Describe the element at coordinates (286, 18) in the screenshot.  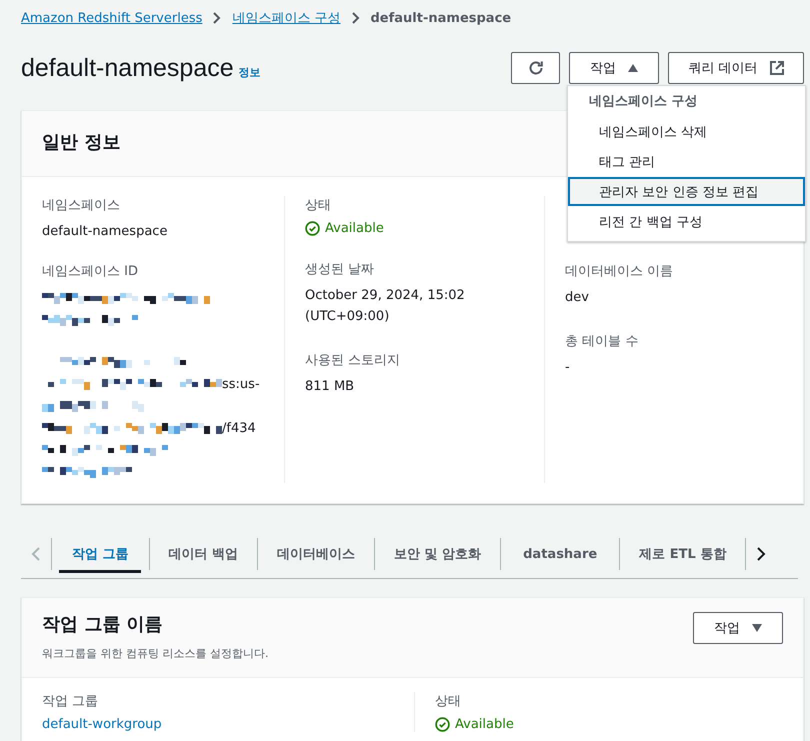
I see `breadcrumb-link: 네임스페이스 구성` at that location.